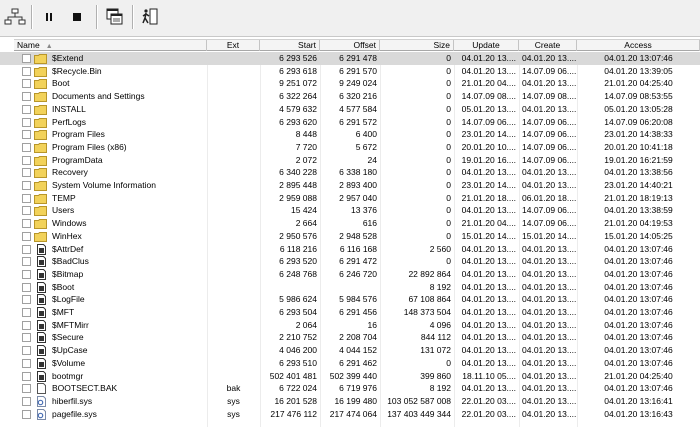  What do you see at coordinates (638, 83) in the screenshot?
I see `file-access: 21.01.20 04:25:40` at bounding box center [638, 83].